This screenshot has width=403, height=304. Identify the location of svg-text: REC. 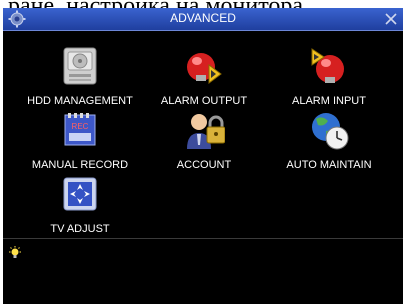
(80, 126).